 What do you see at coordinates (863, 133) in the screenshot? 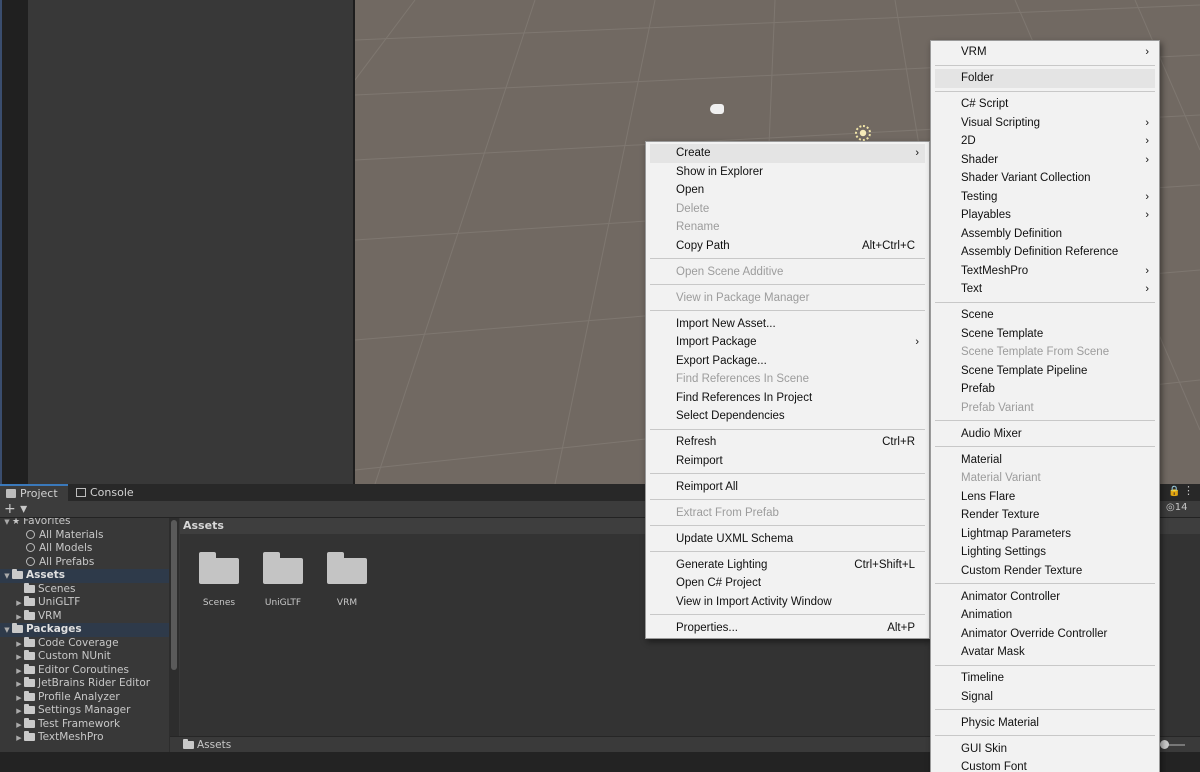
I see `light-gizmo-icon` at bounding box center [863, 133].